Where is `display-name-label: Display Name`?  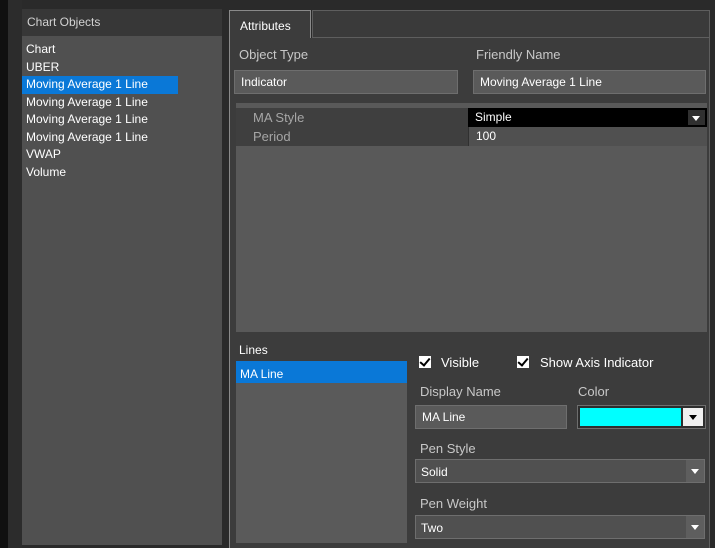 display-name-label: Display Name is located at coordinates (460, 391).